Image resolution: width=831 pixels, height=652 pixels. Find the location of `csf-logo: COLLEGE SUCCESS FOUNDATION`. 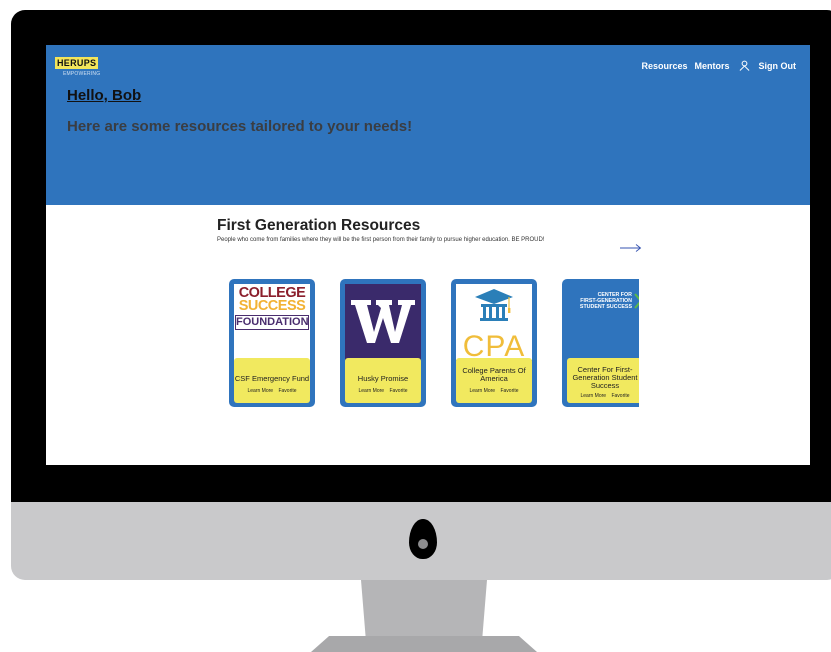

csf-logo: COLLEGE SUCCESS FOUNDATION is located at coordinates (272, 323).